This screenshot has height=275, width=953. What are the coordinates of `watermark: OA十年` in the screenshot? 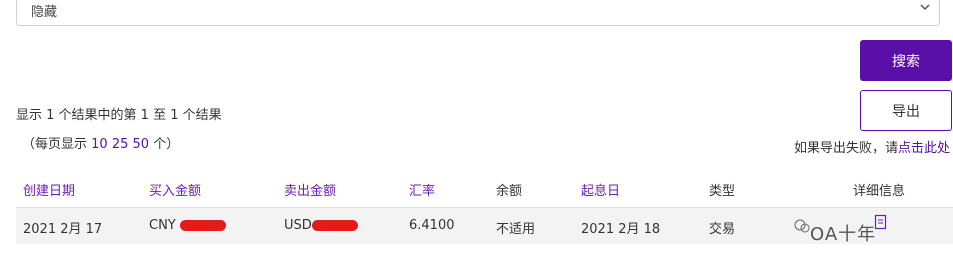 It's located at (843, 234).